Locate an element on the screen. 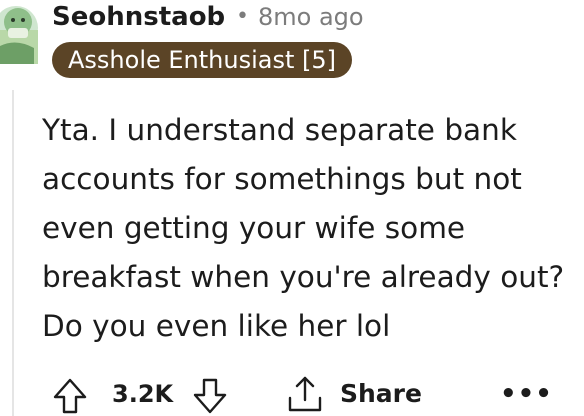 The image size is (584, 416). vote-count: 3.2K is located at coordinates (142, 394).